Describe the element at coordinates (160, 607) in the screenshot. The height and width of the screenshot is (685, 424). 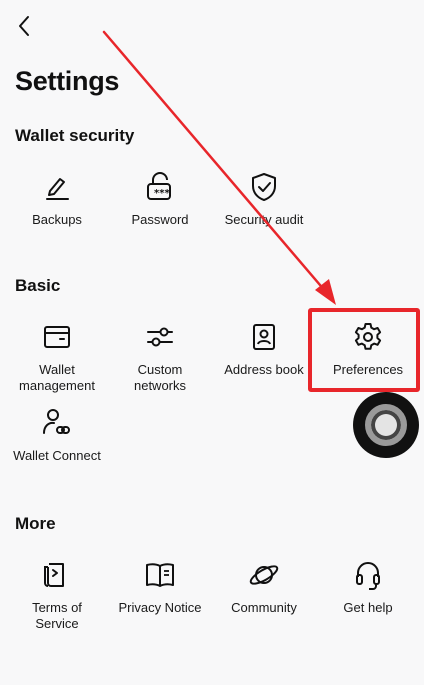
I see `privacy-notice-label: Privacy Notice` at that location.